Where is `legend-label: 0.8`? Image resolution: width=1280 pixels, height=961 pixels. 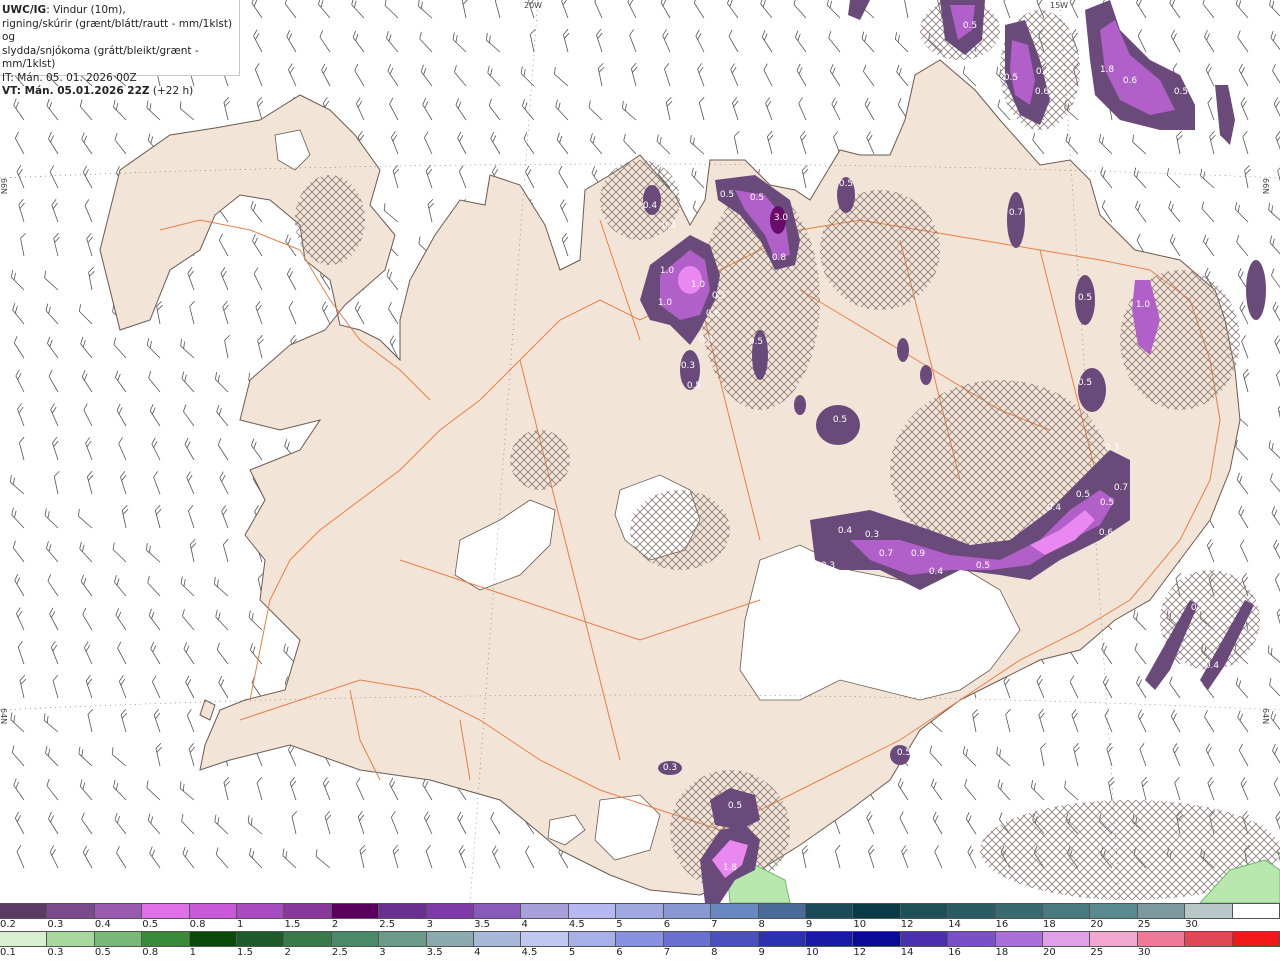 legend-label: 0.8 is located at coordinates (198, 924).